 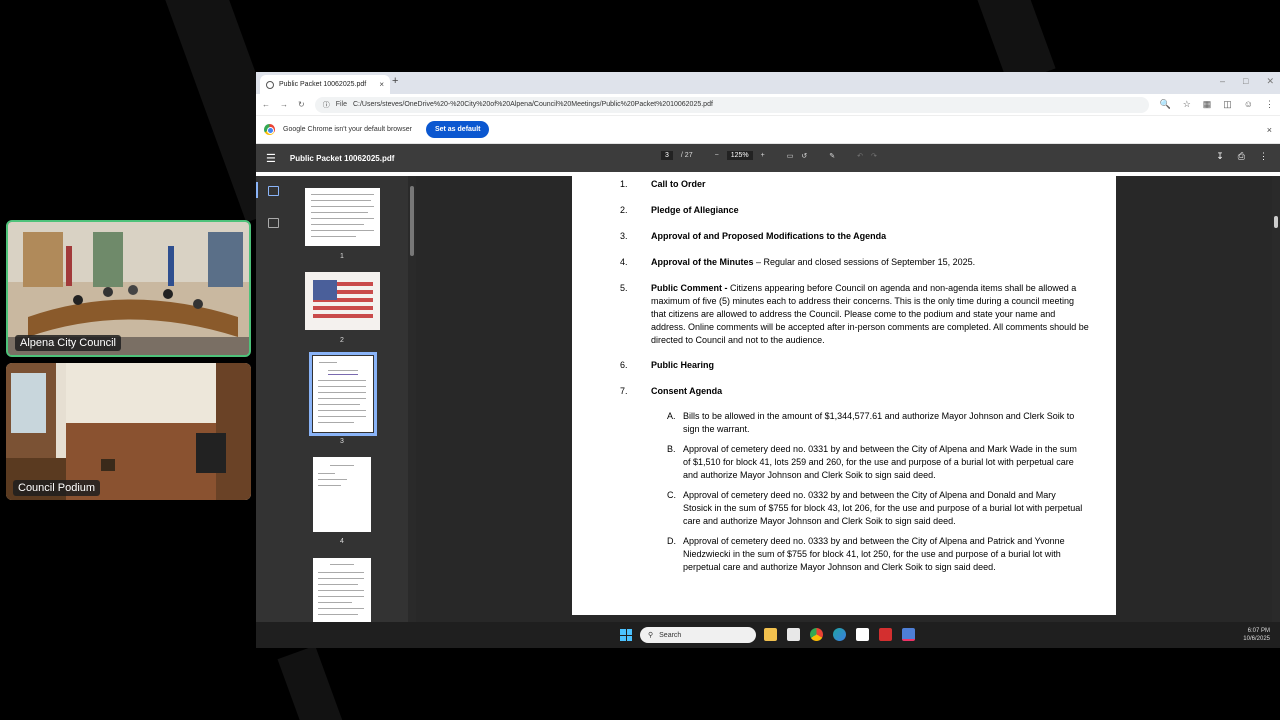 What do you see at coordinates (624, 391) in the screenshot?
I see `agenda-item-number: 7.` at bounding box center [624, 391].